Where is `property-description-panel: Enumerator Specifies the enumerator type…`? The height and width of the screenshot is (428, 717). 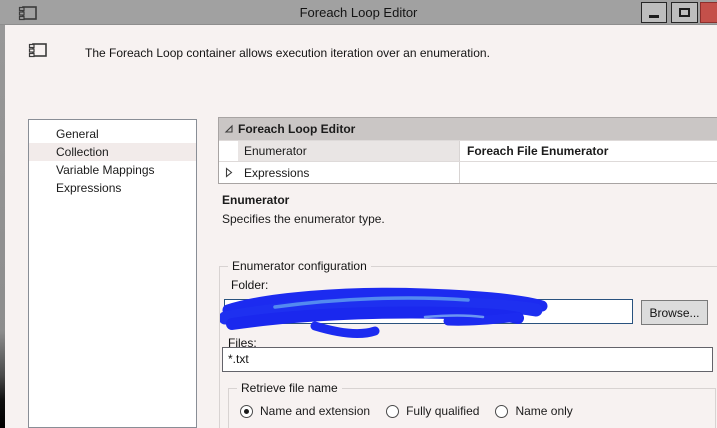 property-description-panel: Enumerator Specifies the enumerator type… is located at coordinates (462, 209).